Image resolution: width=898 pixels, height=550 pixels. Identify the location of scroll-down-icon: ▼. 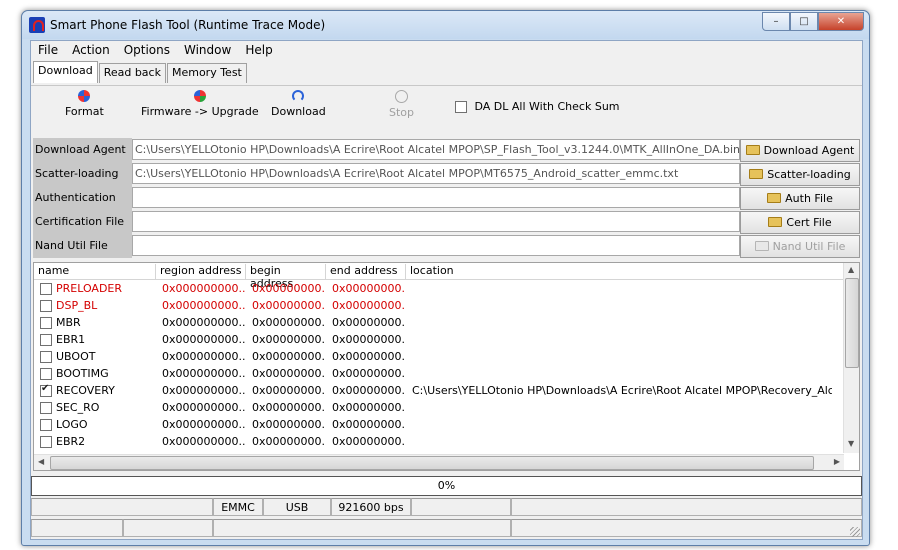
(851, 443).